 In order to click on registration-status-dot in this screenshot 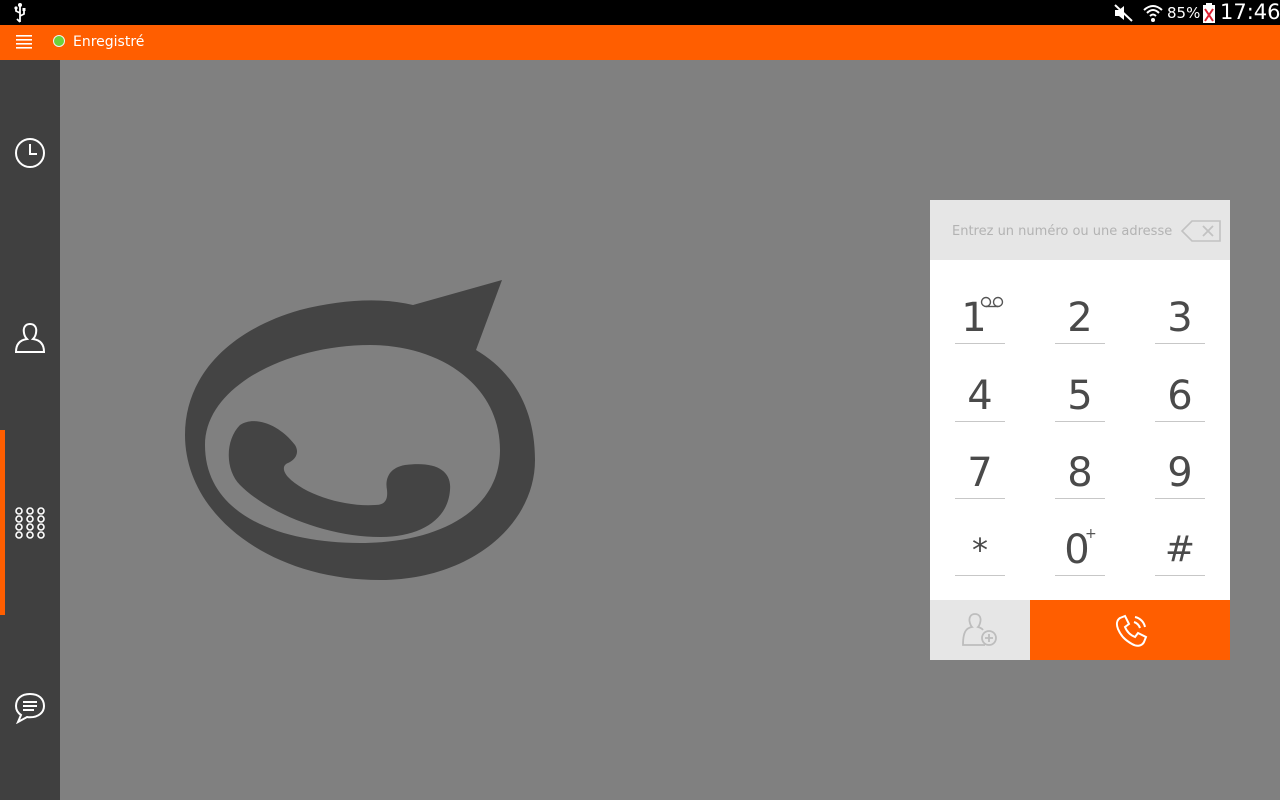, I will do `click(59, 41)`.